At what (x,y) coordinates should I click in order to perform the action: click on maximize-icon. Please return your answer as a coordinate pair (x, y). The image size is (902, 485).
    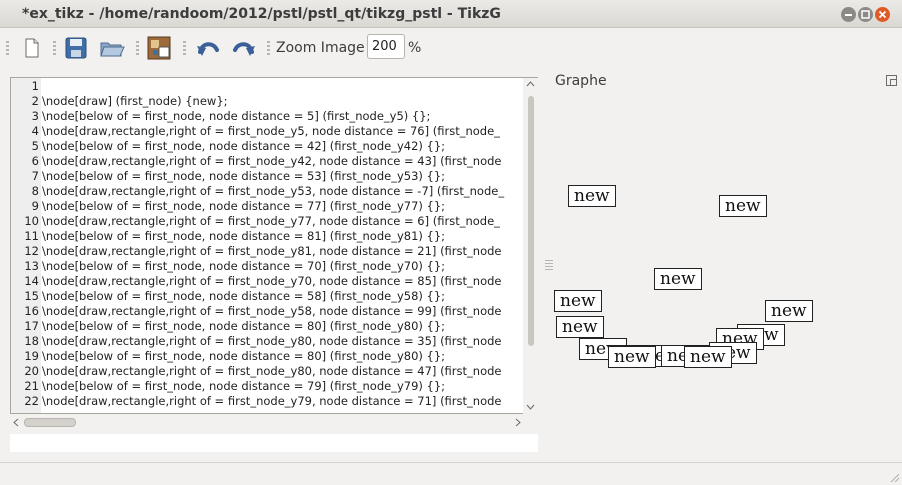
    Looking at the image, I should click on (865, 14).